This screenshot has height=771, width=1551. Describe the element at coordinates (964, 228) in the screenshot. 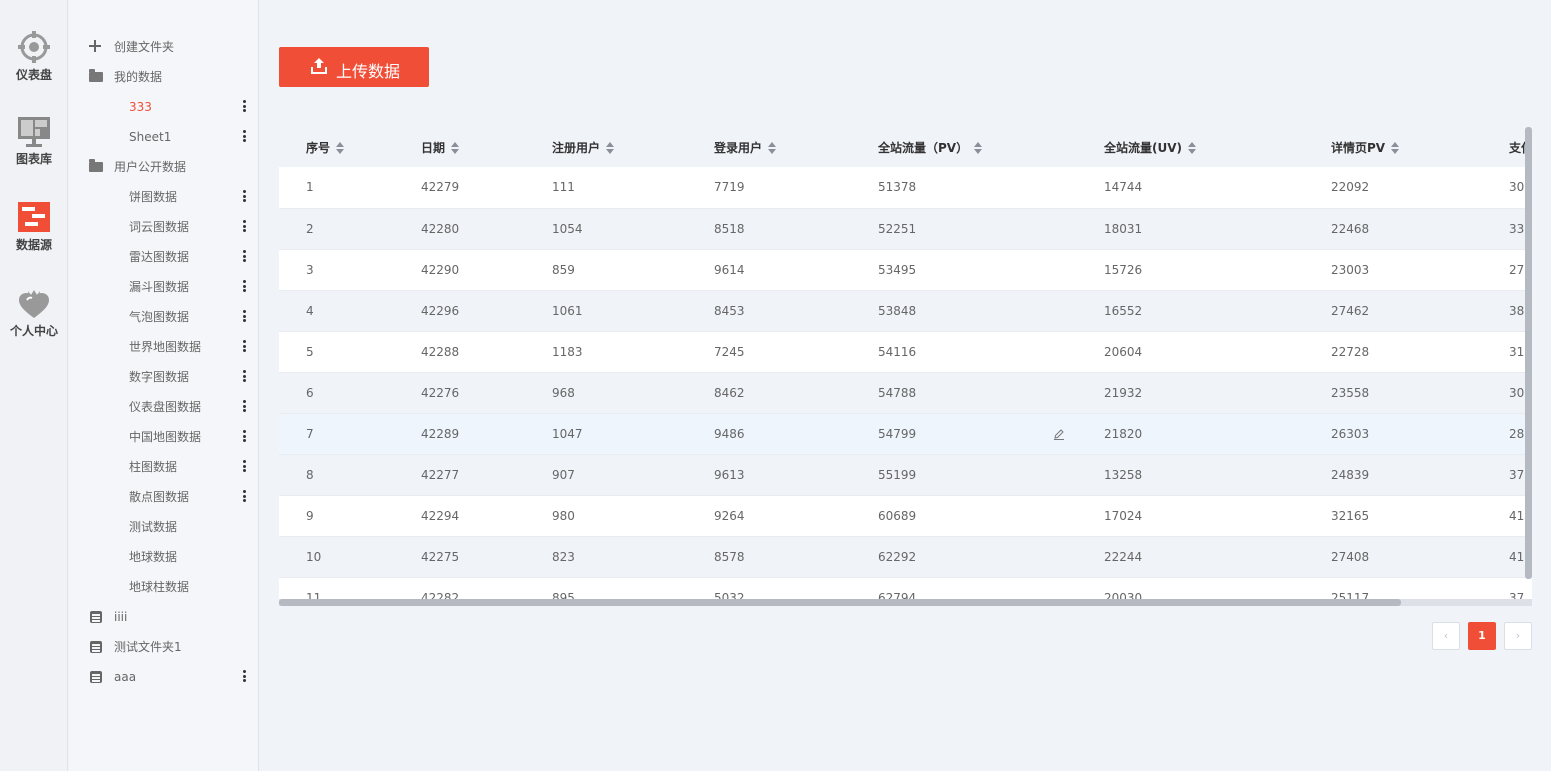

I see `table-cell: 52251` at that location.